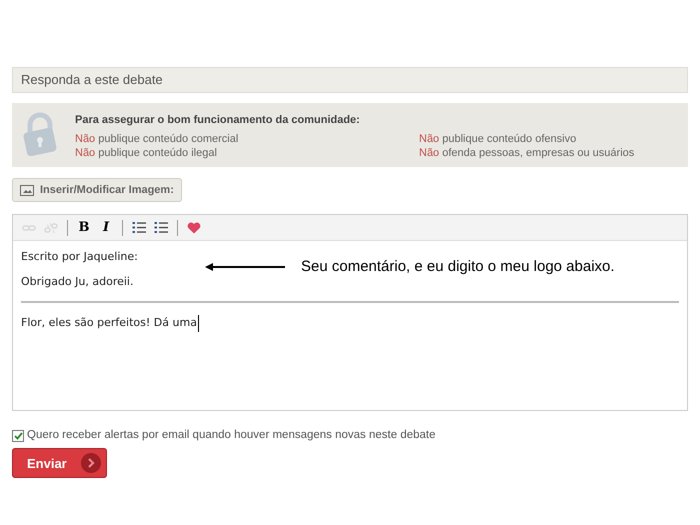  What do you see at coordinates (97, 190) in the screenshot?
I see `insert-image-button: Inserir/Modificar Imagem:` at bounding box center [97, 190].